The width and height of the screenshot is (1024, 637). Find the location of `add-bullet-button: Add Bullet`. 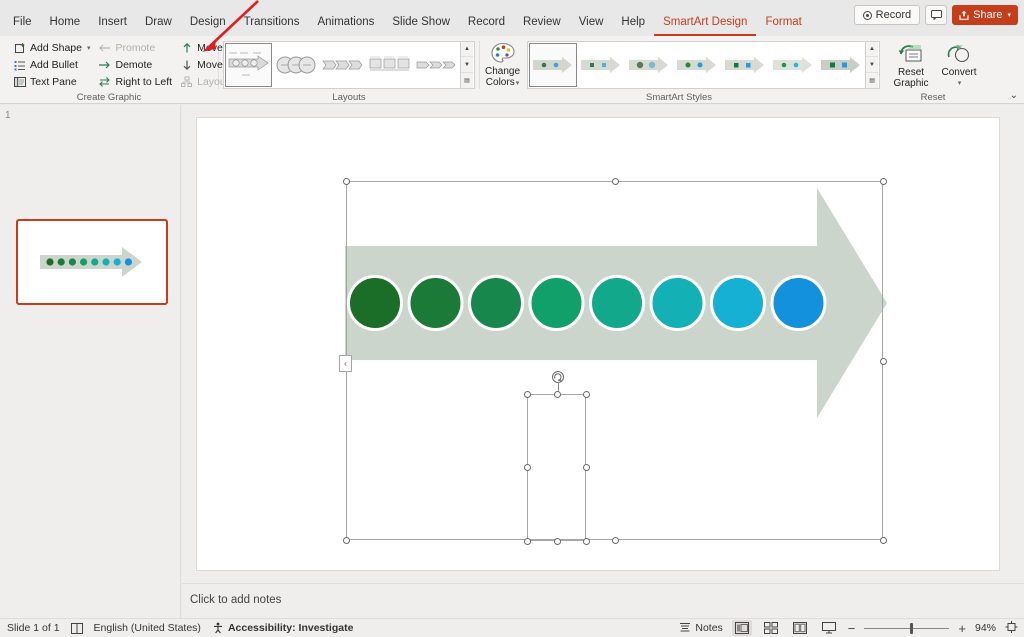

add-bullet-button: Add Bullet is located at coordinates (51, 65).